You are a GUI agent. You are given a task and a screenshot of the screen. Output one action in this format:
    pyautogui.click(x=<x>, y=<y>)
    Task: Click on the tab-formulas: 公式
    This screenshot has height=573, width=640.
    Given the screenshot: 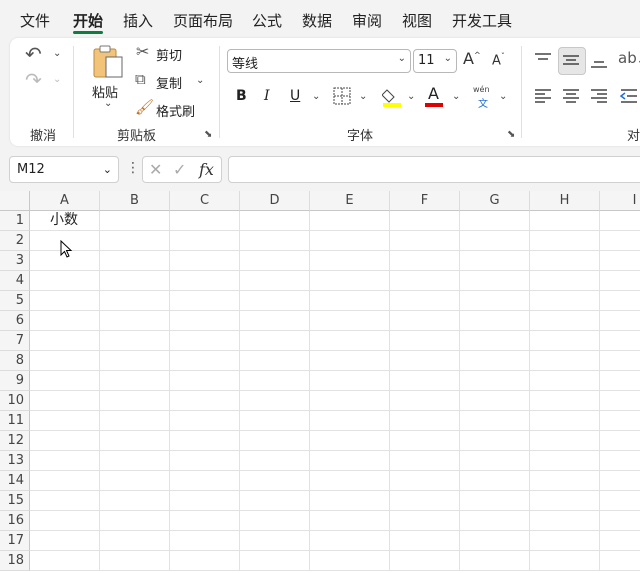 What is the action you would take?
    pyautogui.click(x=267, y=20)
    